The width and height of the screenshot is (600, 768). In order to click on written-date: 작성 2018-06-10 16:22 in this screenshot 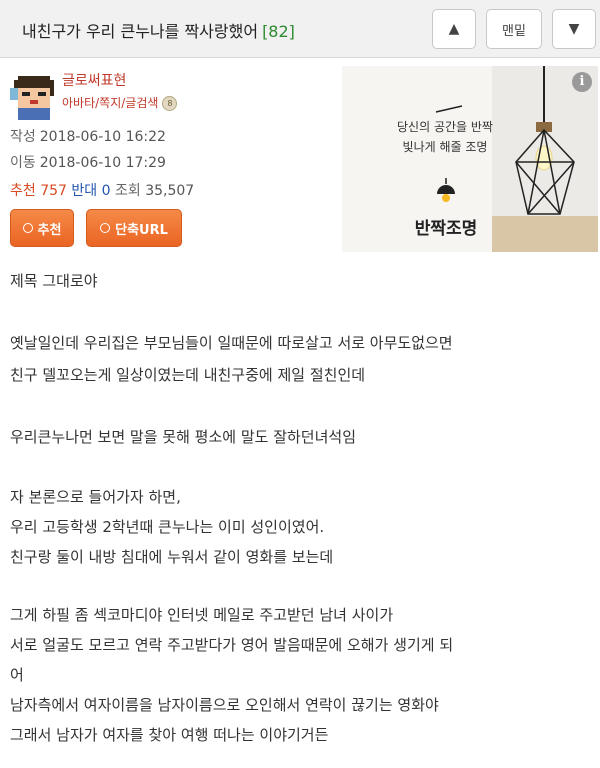, I will do `click(88, 136)`.